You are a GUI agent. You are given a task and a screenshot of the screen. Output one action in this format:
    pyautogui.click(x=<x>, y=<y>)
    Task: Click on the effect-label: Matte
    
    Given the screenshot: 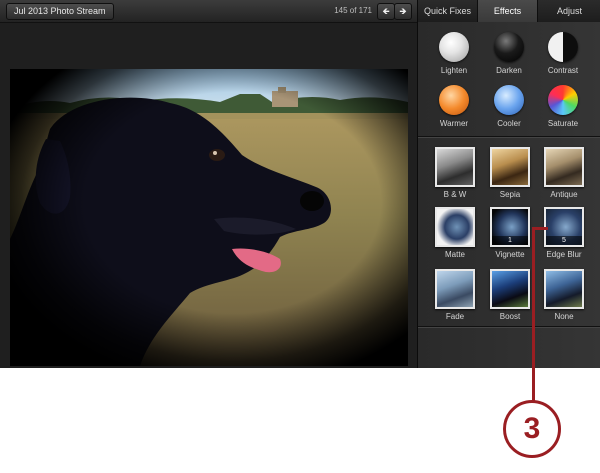 What is the action you would take?
    pyautogui.click(x=454, y=254)
    